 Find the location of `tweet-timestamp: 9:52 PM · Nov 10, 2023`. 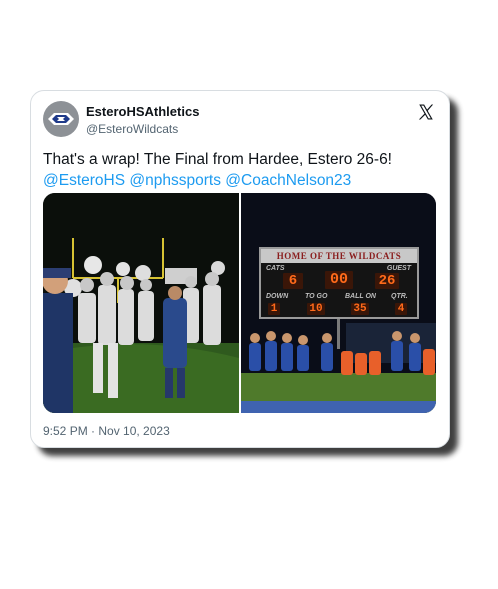

tweet-timestamp: 9:52 PM · Nov 10, 2023 is located at coordinates (106, 431).